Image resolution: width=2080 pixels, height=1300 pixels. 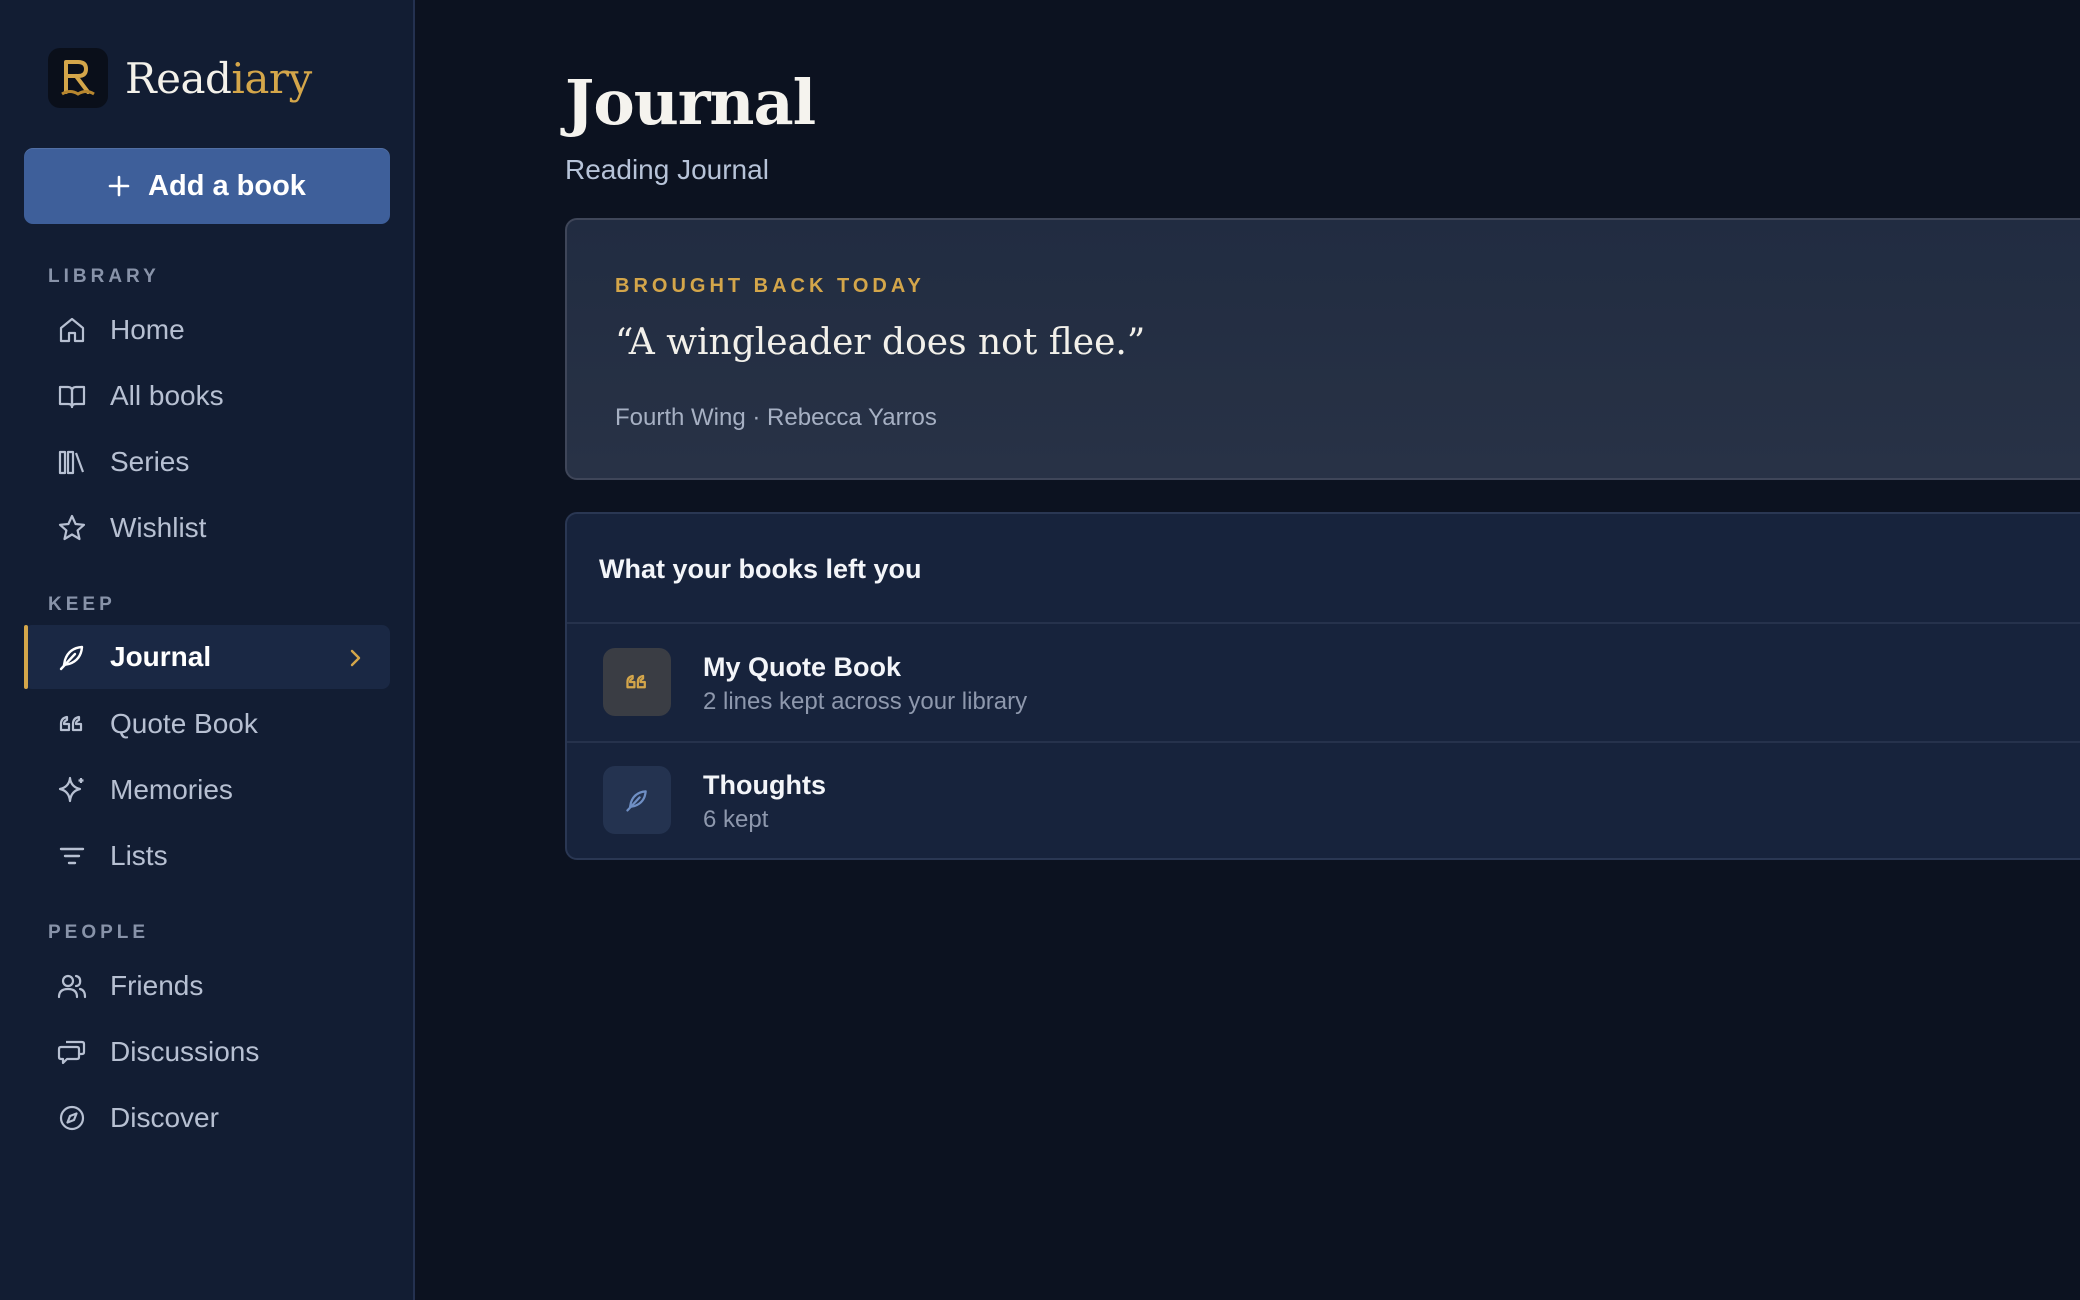 I want to click on sidebar-item-wishlist: Wishlist, so click(x=207, y=528).